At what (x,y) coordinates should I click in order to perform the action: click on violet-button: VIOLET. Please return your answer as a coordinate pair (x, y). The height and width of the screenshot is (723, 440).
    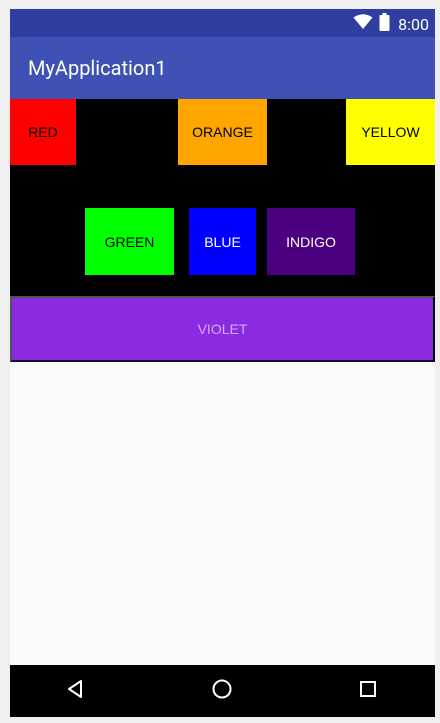
    Looking at the image, I should click on (222, 329).